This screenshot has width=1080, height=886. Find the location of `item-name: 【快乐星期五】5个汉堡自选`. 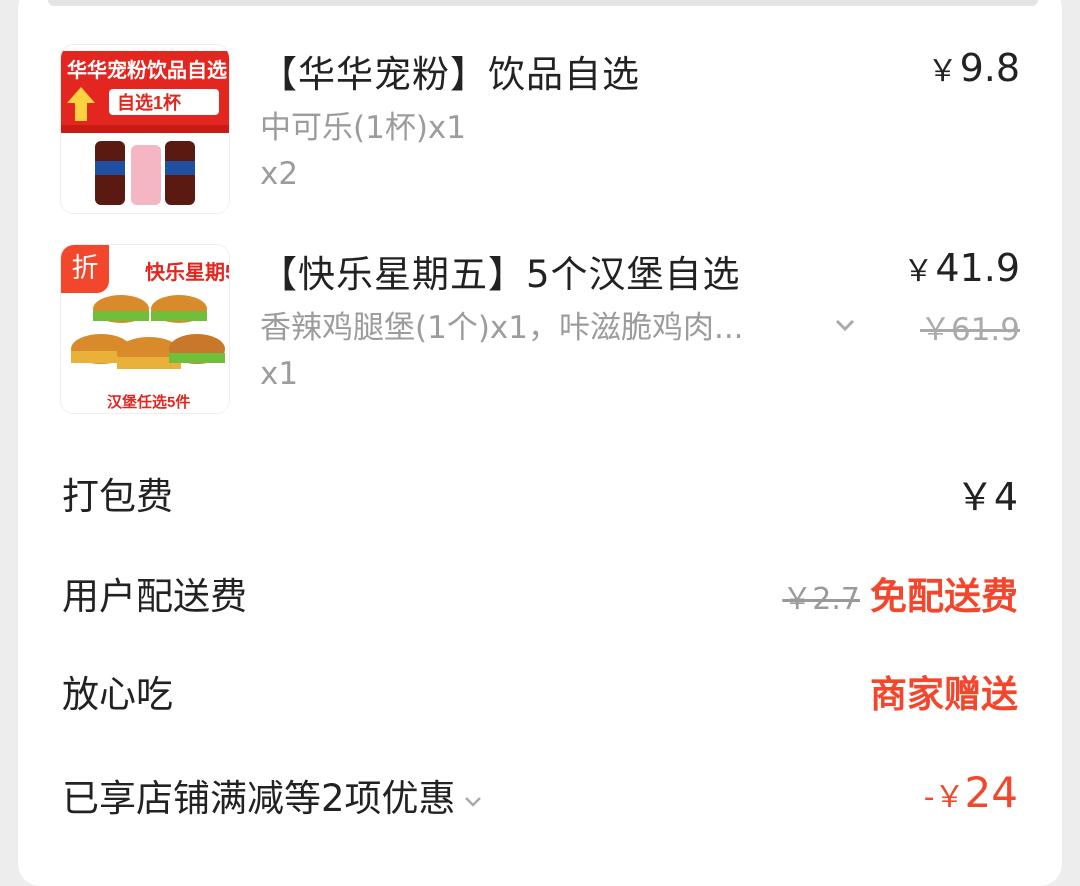

item-name: 【快乐星期五】5个汉堡自选 is located at coordinates (500, 274).